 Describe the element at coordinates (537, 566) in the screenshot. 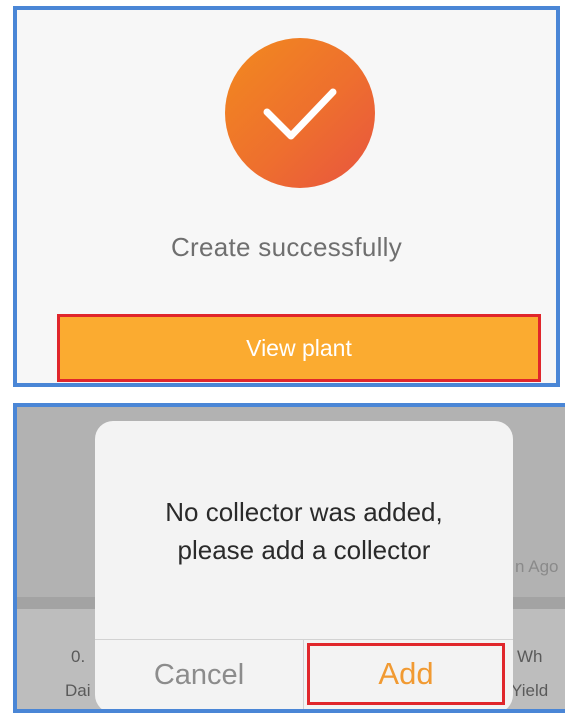

I see `background-time-text: n Ago` at that location.